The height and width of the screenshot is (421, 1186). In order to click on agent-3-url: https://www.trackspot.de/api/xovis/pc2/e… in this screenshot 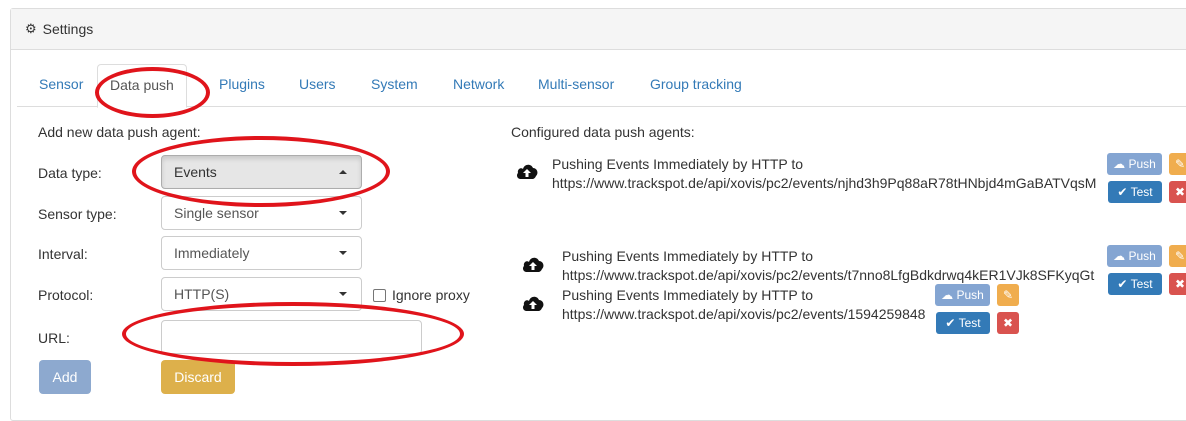, I will do `click(744, 314)`.